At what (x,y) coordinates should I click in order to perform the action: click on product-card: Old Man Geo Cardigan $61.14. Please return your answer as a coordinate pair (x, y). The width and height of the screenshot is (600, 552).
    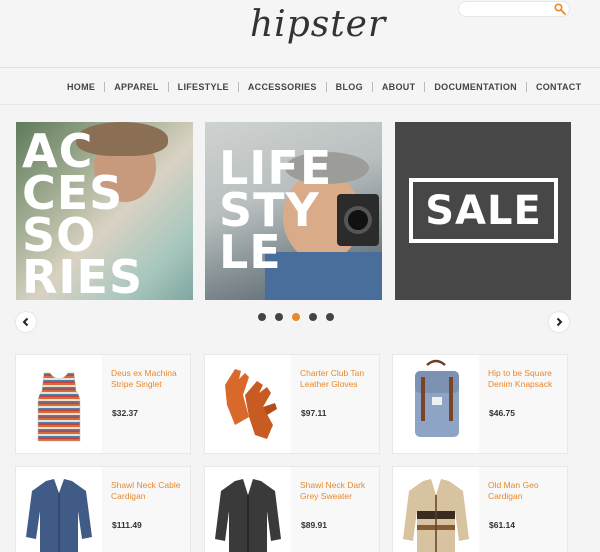
    Looking at the image, I should click on (480, 509).